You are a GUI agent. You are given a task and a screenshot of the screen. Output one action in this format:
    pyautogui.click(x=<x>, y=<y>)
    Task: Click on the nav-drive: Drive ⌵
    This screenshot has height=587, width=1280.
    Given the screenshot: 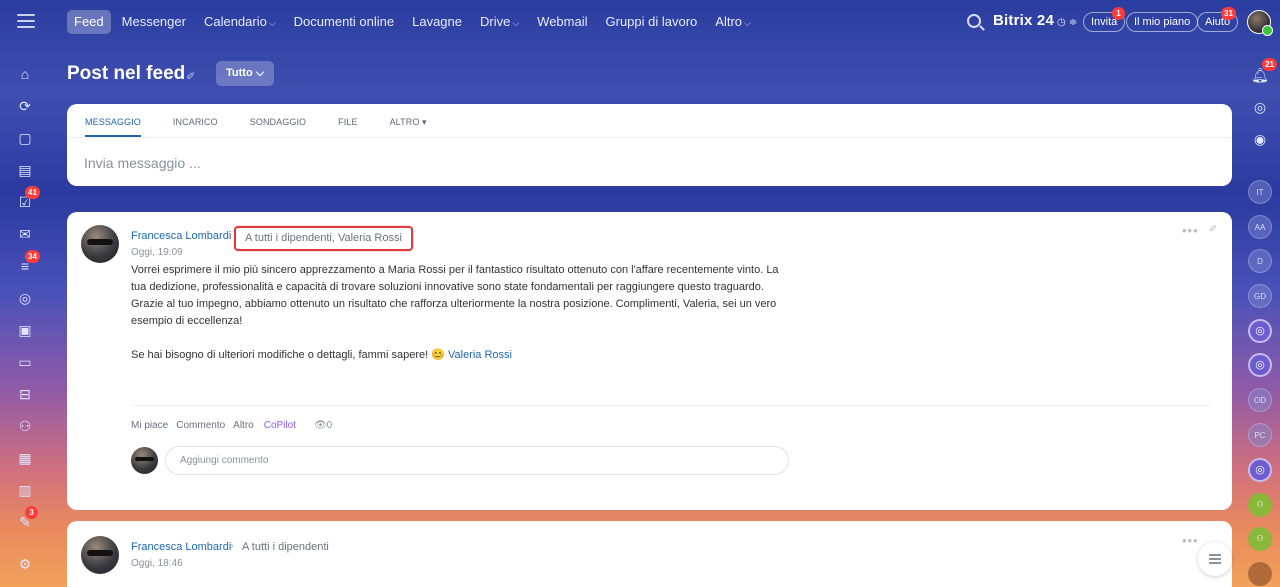 What is the action you would take?
    pyautogui.click(x=499, y=22)
    